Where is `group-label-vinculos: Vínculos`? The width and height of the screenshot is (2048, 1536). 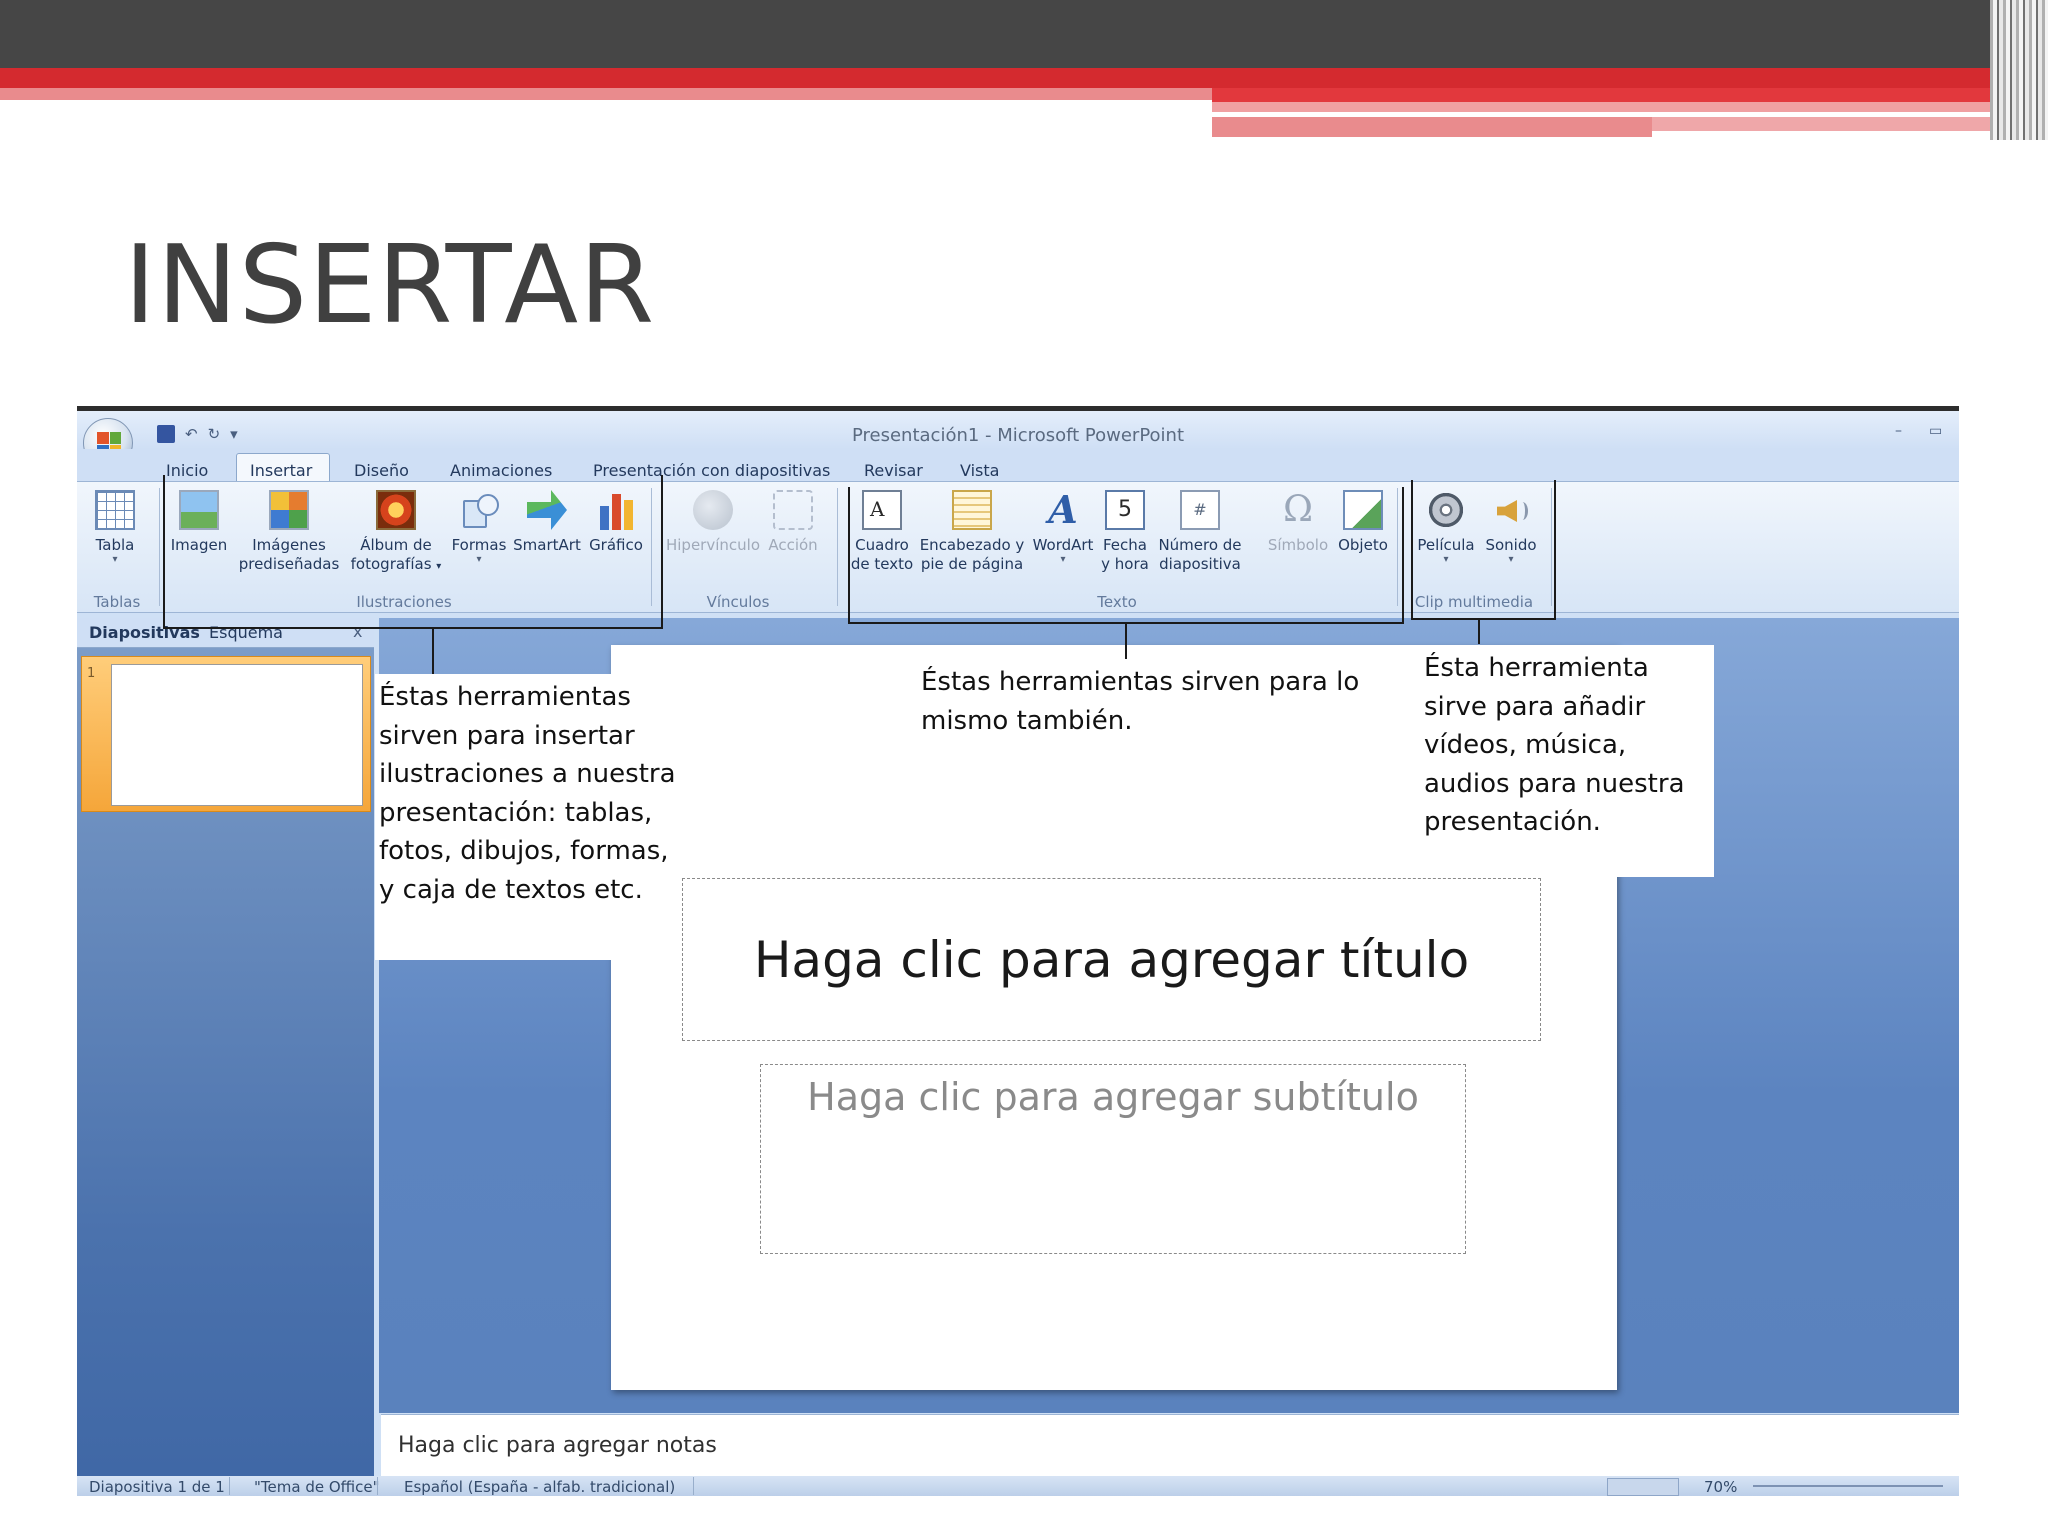 group-label-vinculos: Vínculos is located at coordinates (738, 602).